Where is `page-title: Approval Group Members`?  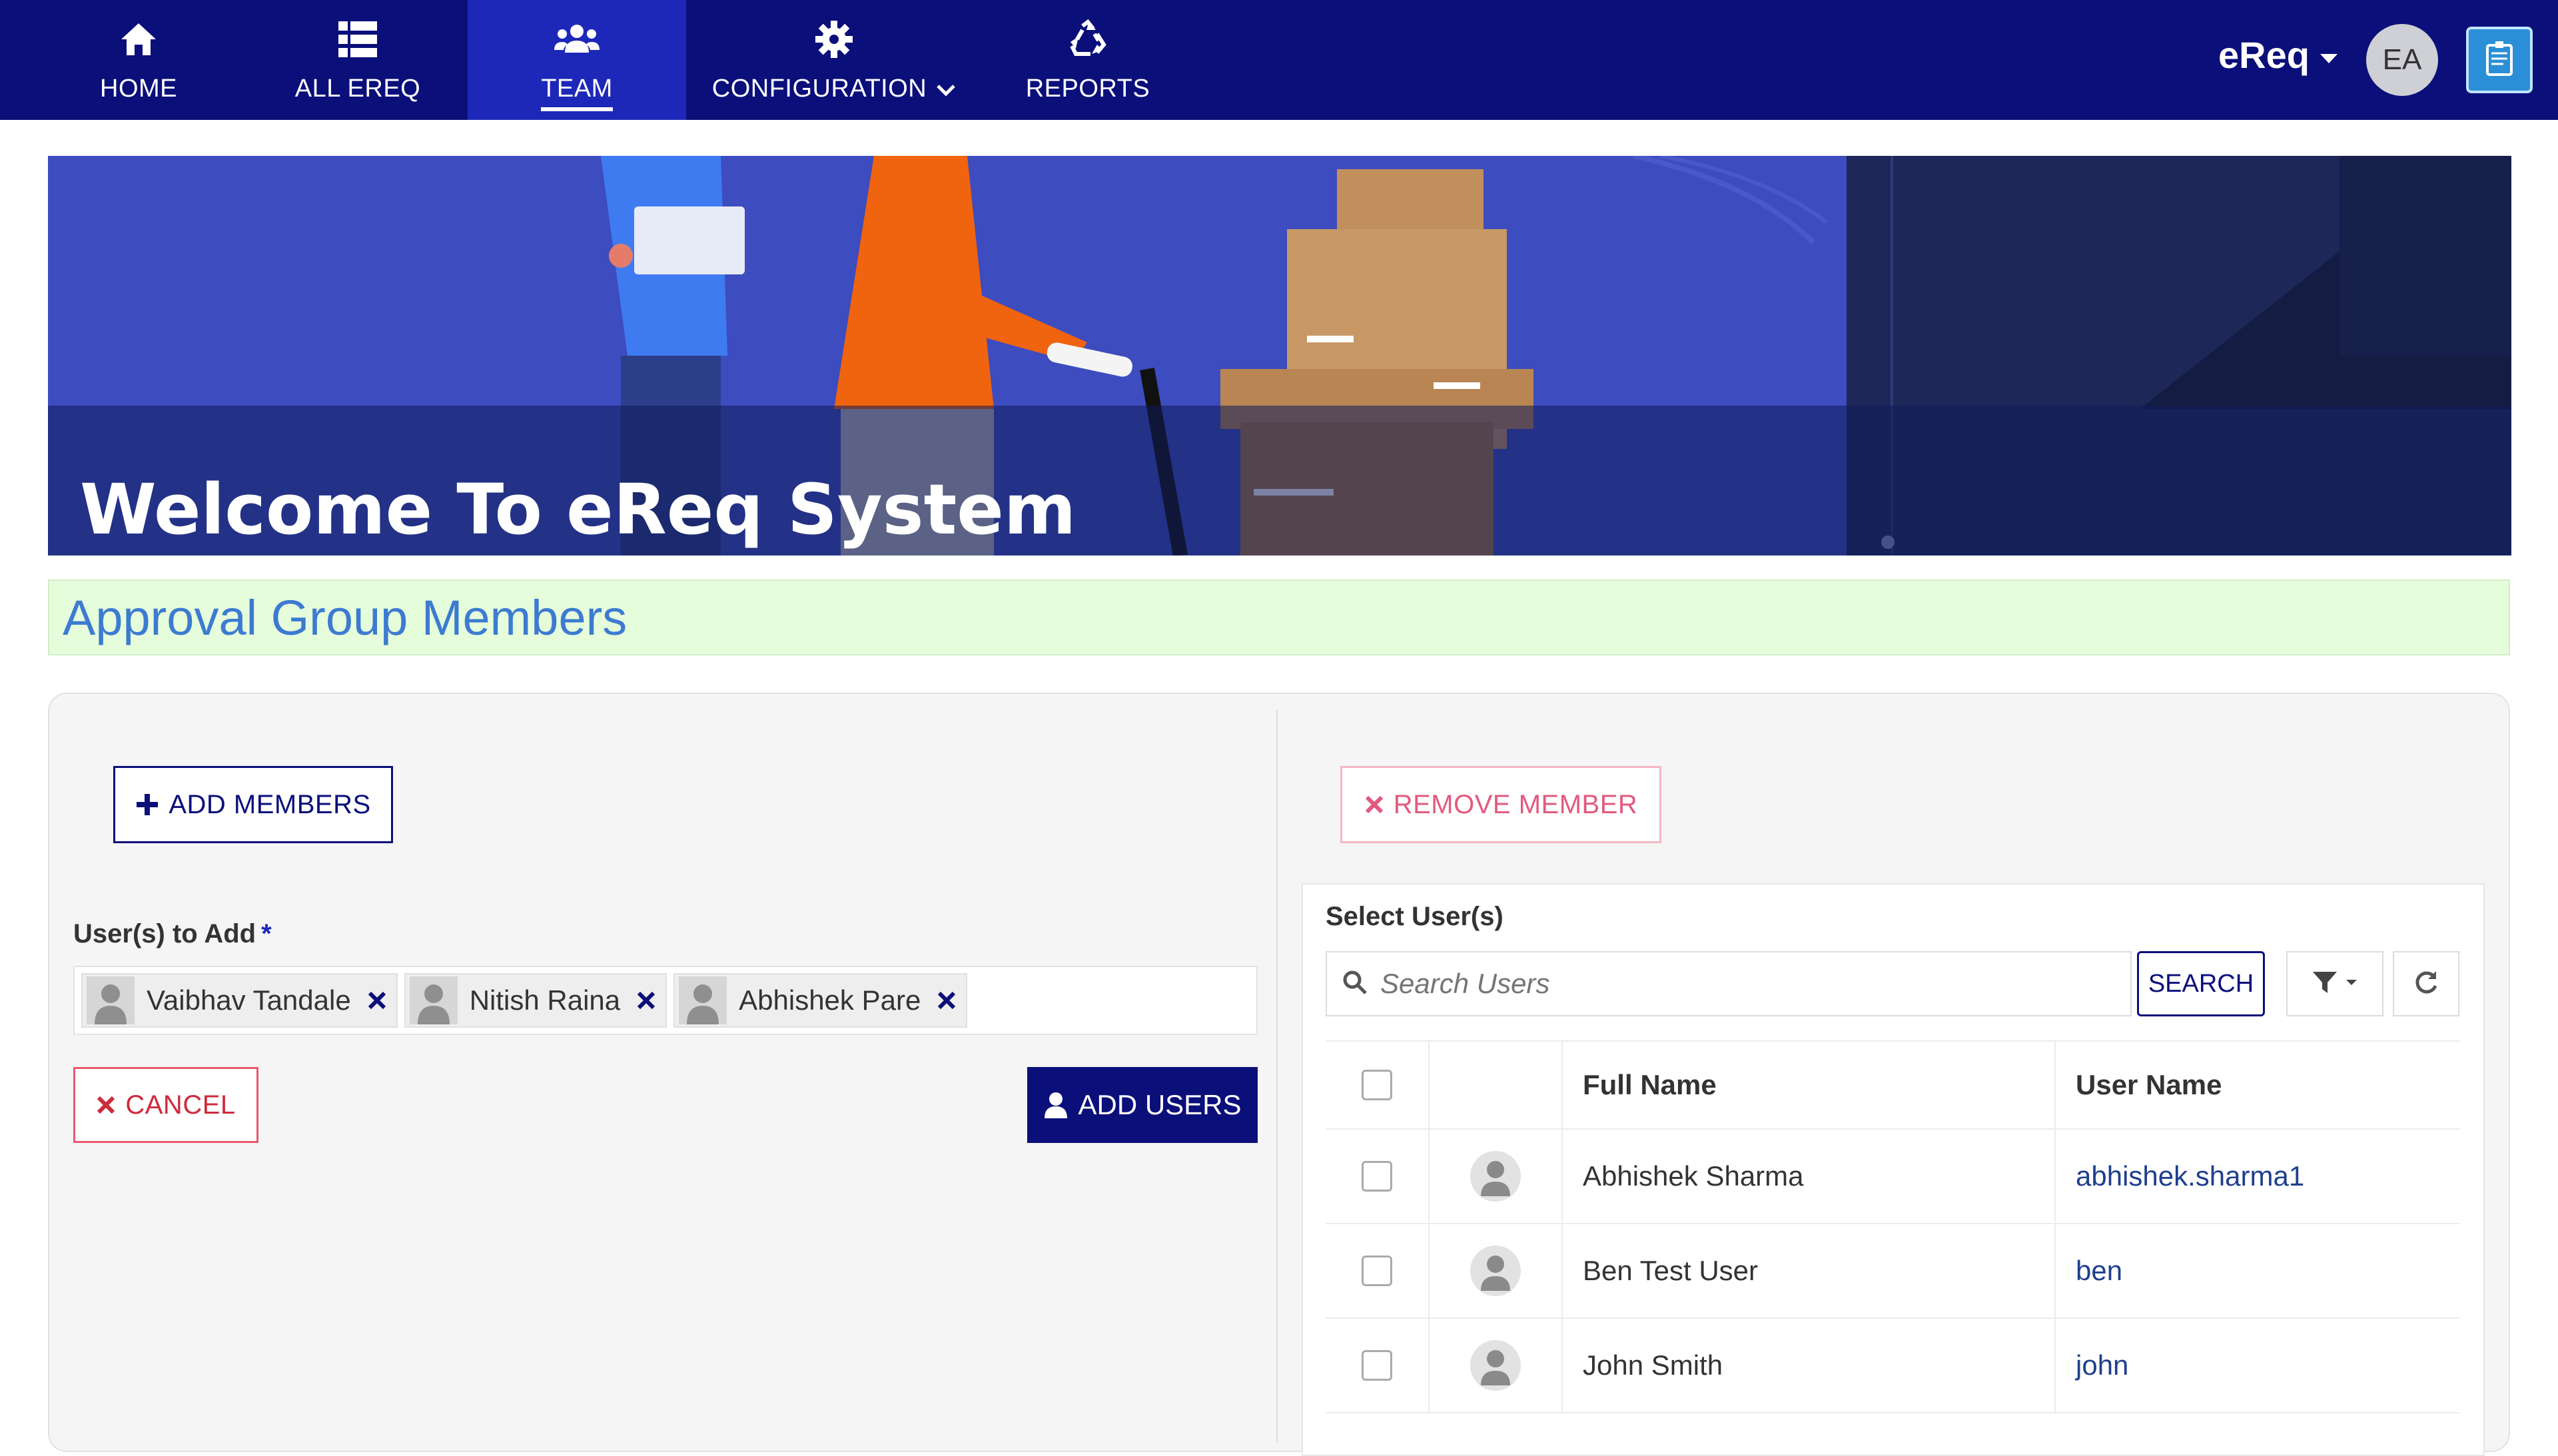
page-title: Approval Group Members is located at coordinates (1279, 617).